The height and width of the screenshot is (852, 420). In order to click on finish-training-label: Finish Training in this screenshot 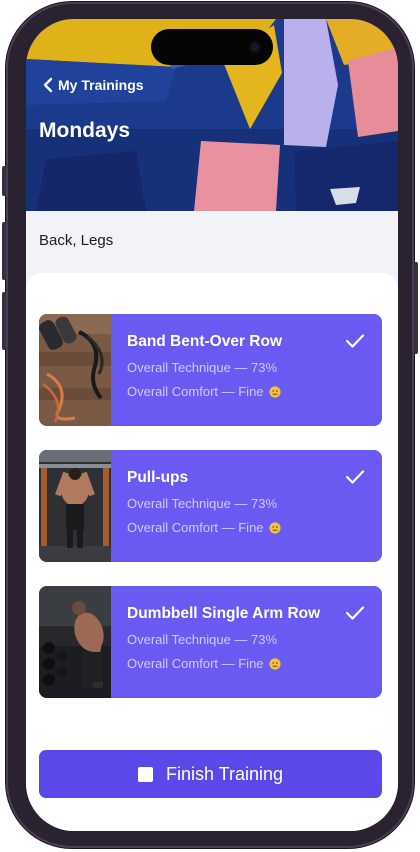, I will do `click(224, 773)`.